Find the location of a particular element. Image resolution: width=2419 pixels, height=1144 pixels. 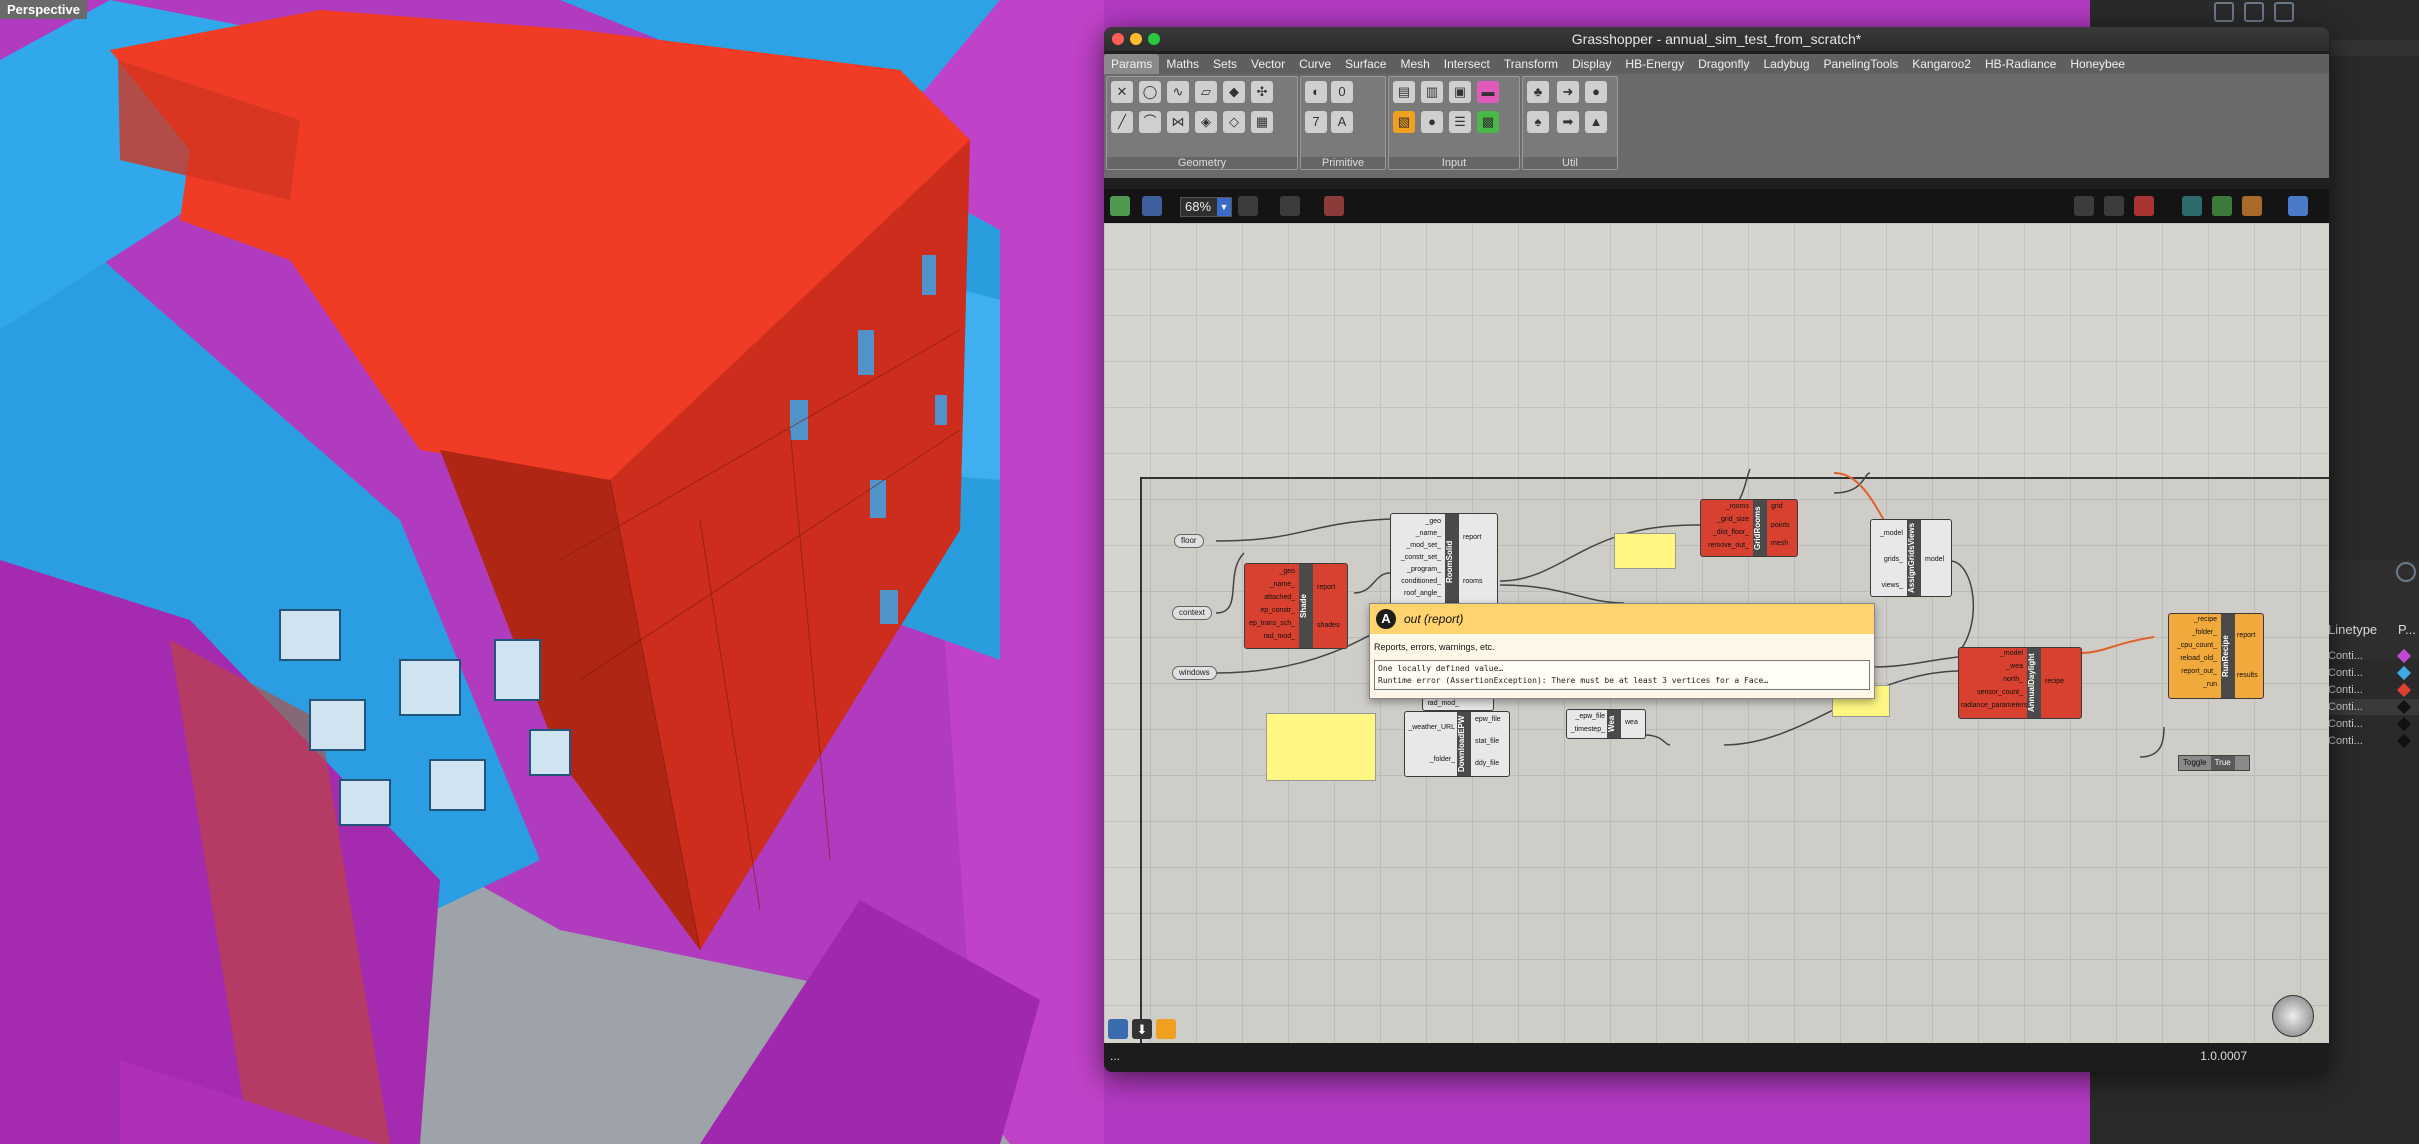

minimize-button is located at coordinates (1136, 39).